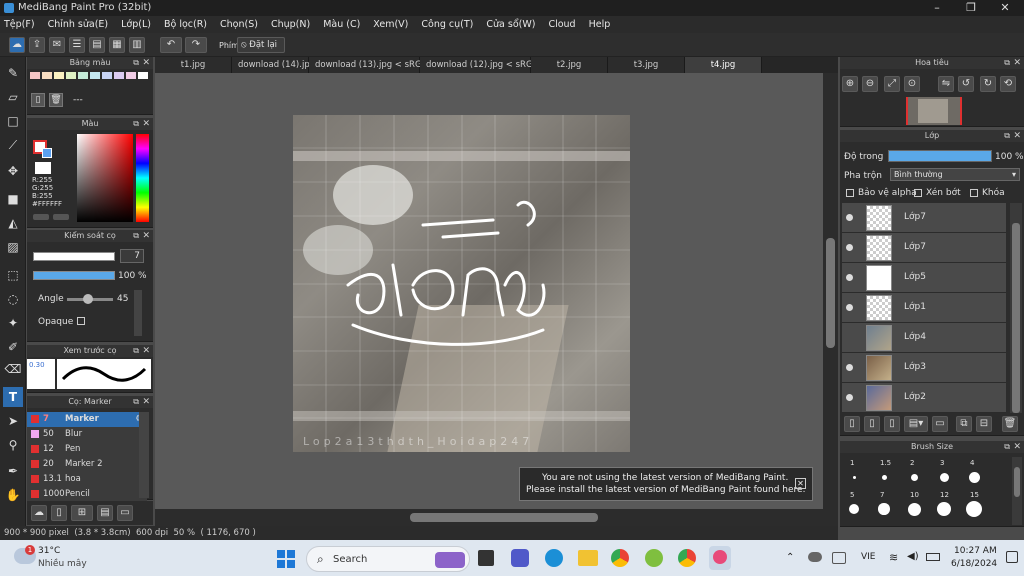 Image resolution: width=1024 pixels, height=576 pixels. What do you see at coordinates (97, 45) in the screenshot?
I see `document-icon: ▤` at bounding box center [97, 45].